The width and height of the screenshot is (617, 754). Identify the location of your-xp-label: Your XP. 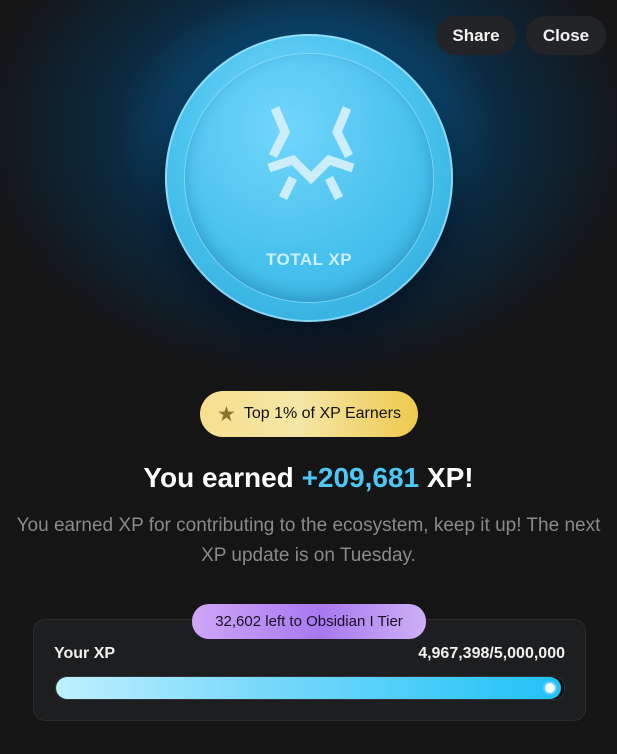
(85, 653).